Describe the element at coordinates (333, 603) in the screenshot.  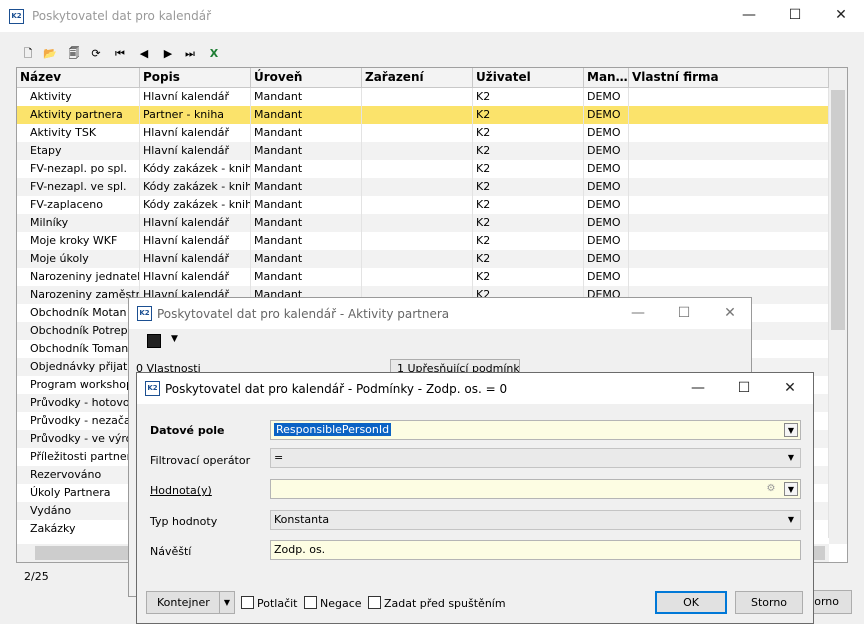
I see `negate-checkbox: Negace` at that location.